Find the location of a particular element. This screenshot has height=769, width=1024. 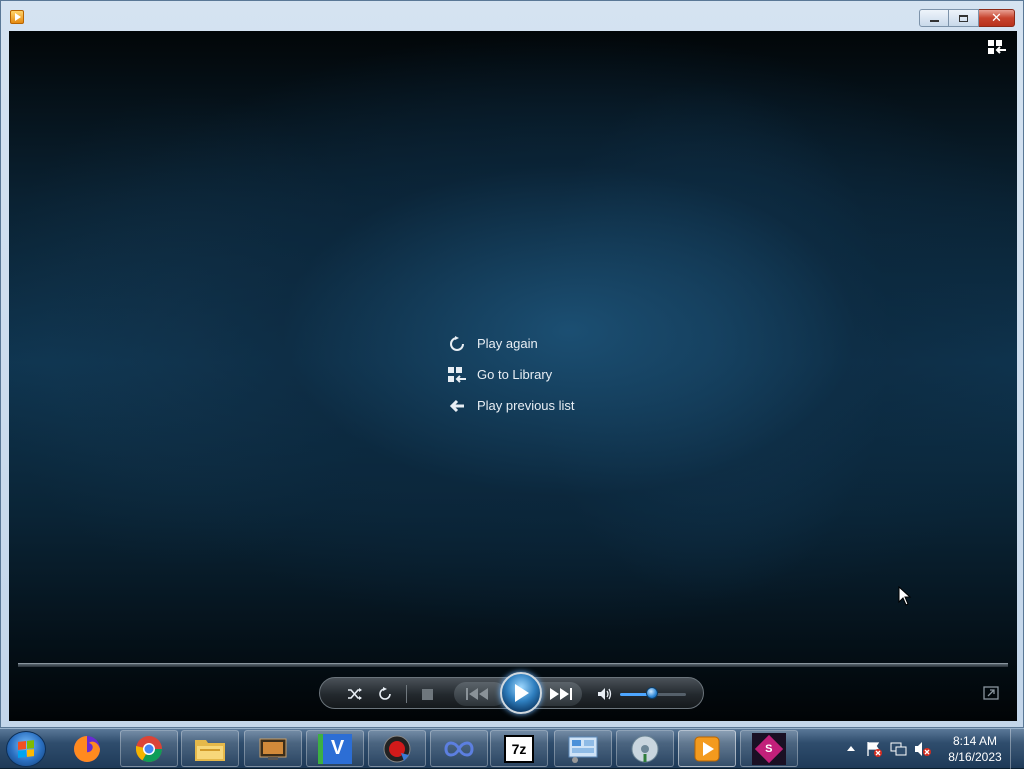

taskbar-recorder is located at coordinates (397, 748).